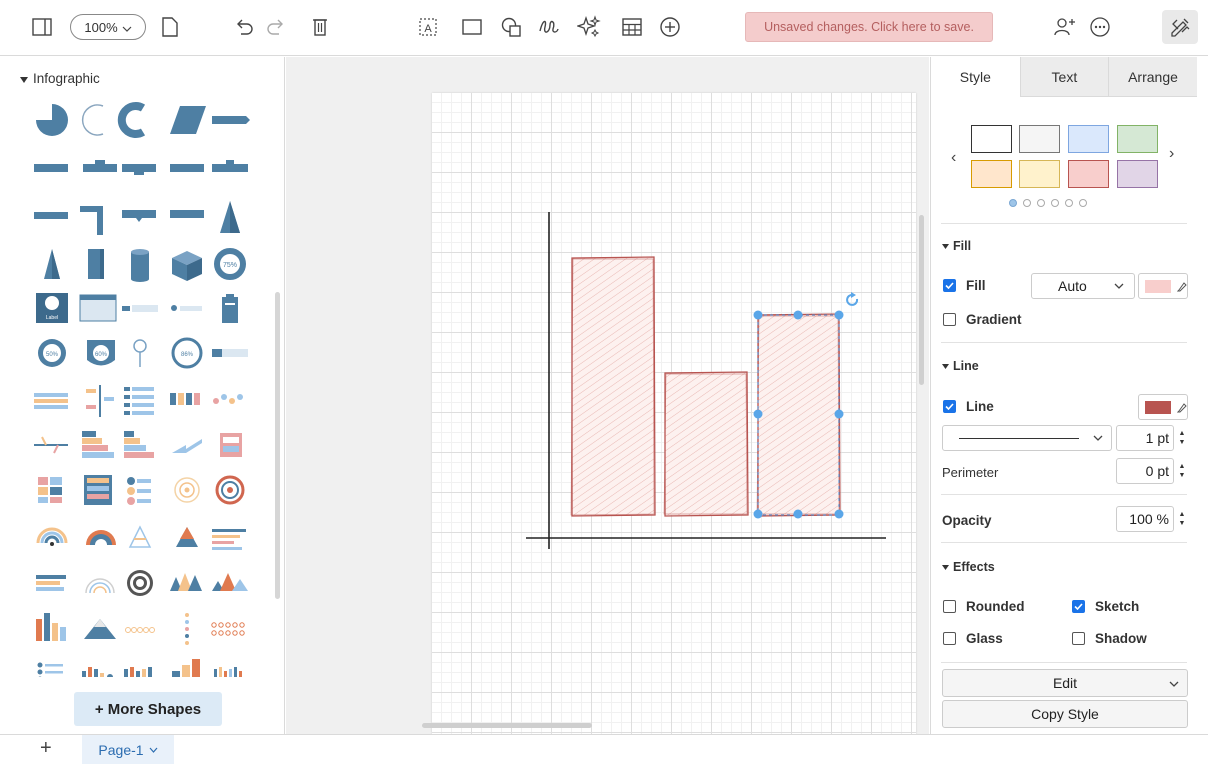  Describe the element at coordinates (956, 246) in the screenshot. I see `fill-section-title: Fill` at that location.